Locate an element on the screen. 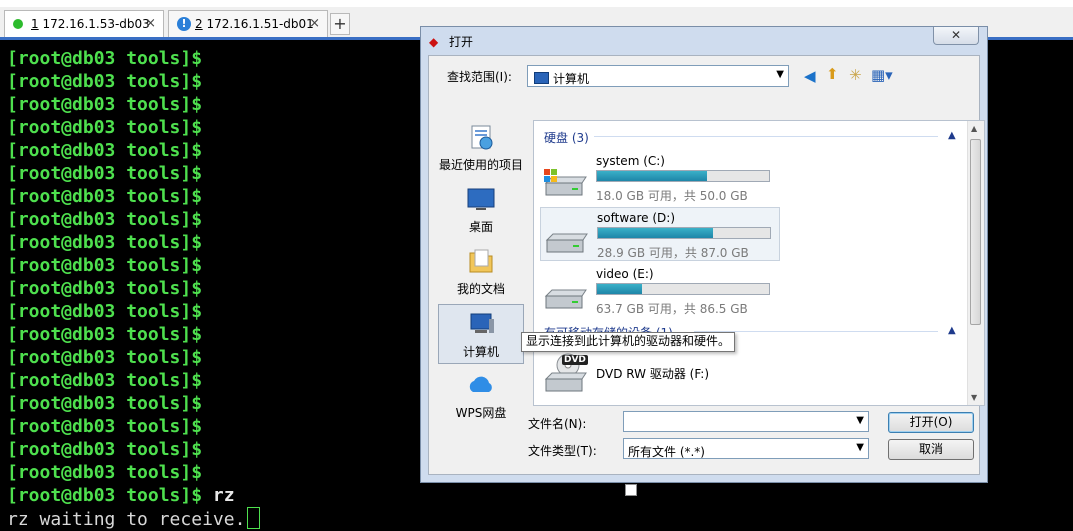 Image resolution: width=1073 pixels, height=531 pixels. place-label: 我的文档 is located at coordinates (480, 289).